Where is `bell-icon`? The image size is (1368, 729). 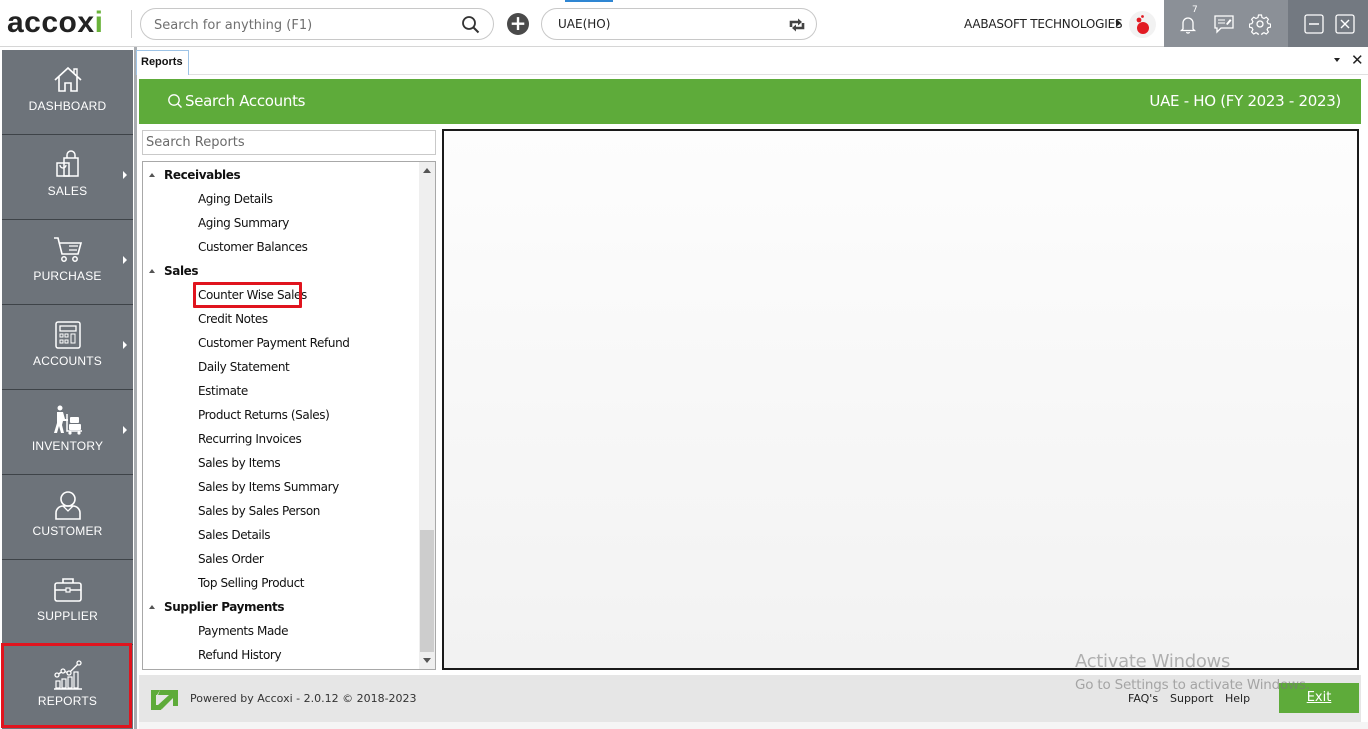
bell-icon is located at coordinates (1188, 24).